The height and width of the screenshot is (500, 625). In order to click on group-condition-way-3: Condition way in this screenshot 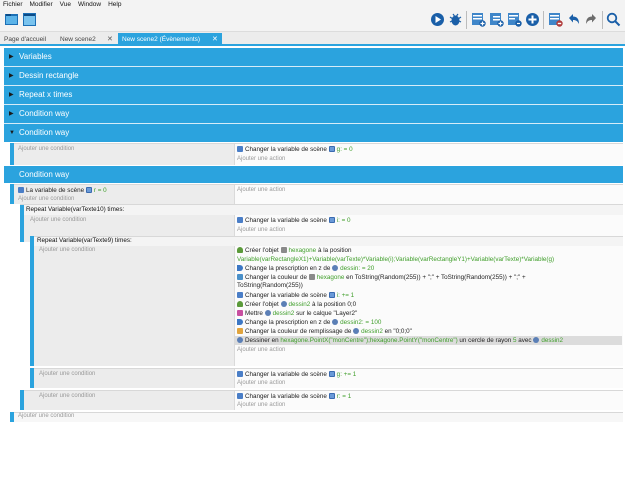, I will do `click(313, 174)`.